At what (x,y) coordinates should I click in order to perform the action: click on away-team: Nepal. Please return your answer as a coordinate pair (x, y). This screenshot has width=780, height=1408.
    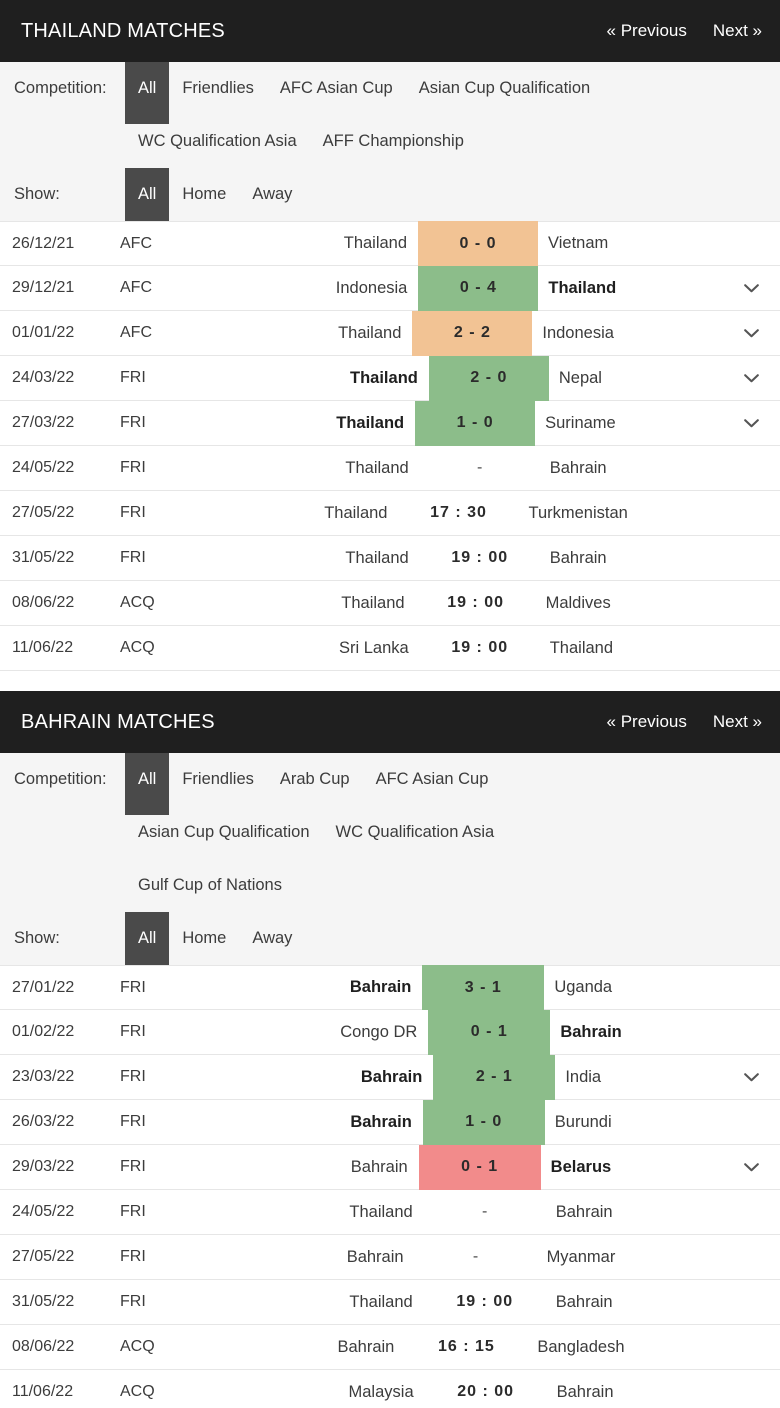
    Looking at the image, I should click on (580, 377).